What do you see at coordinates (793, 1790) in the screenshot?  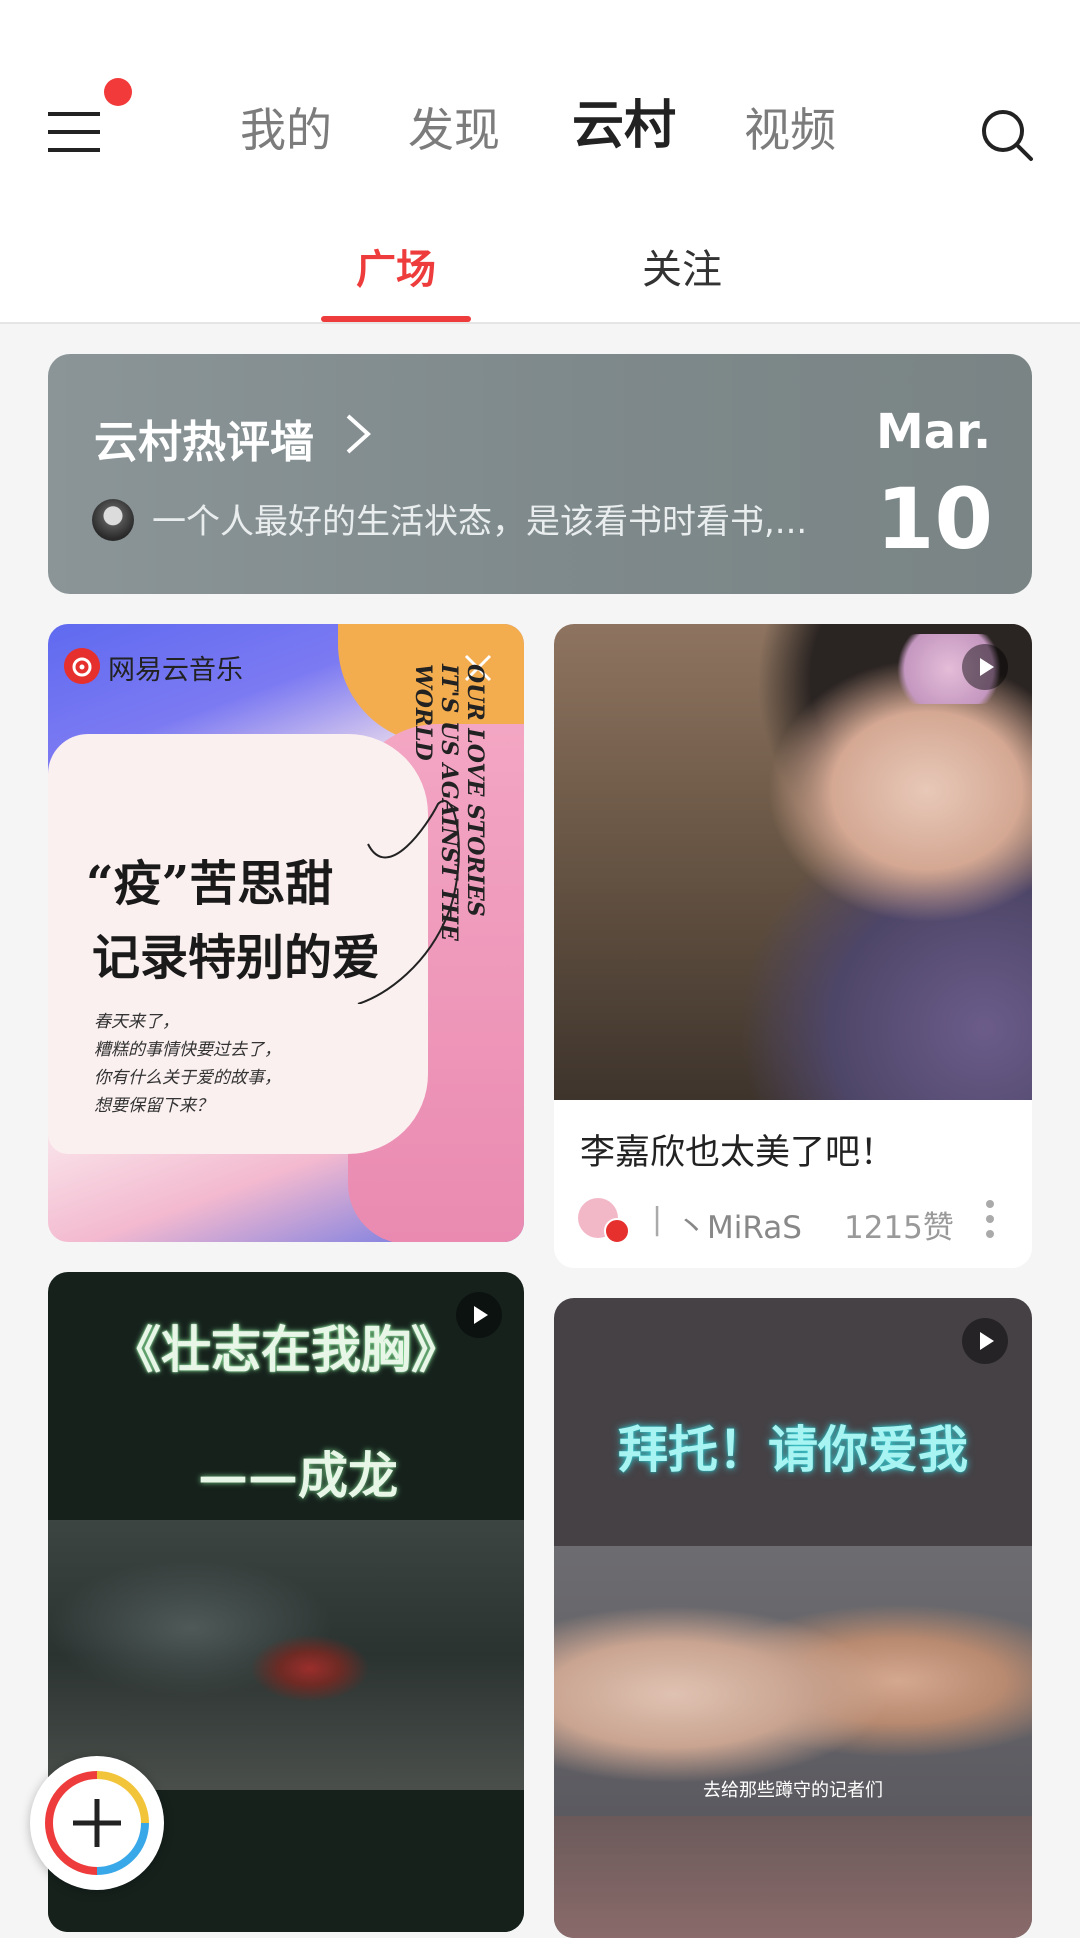 I see `video-caption: 去给那些蹲守的记者们` at bounding box center [793, 1790].